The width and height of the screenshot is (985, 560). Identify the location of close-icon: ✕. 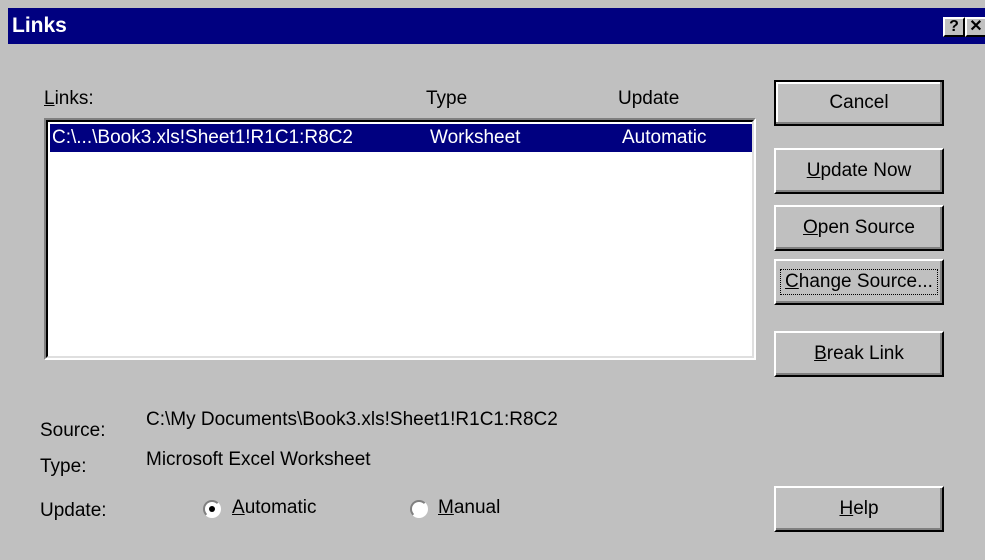
(976, 26).